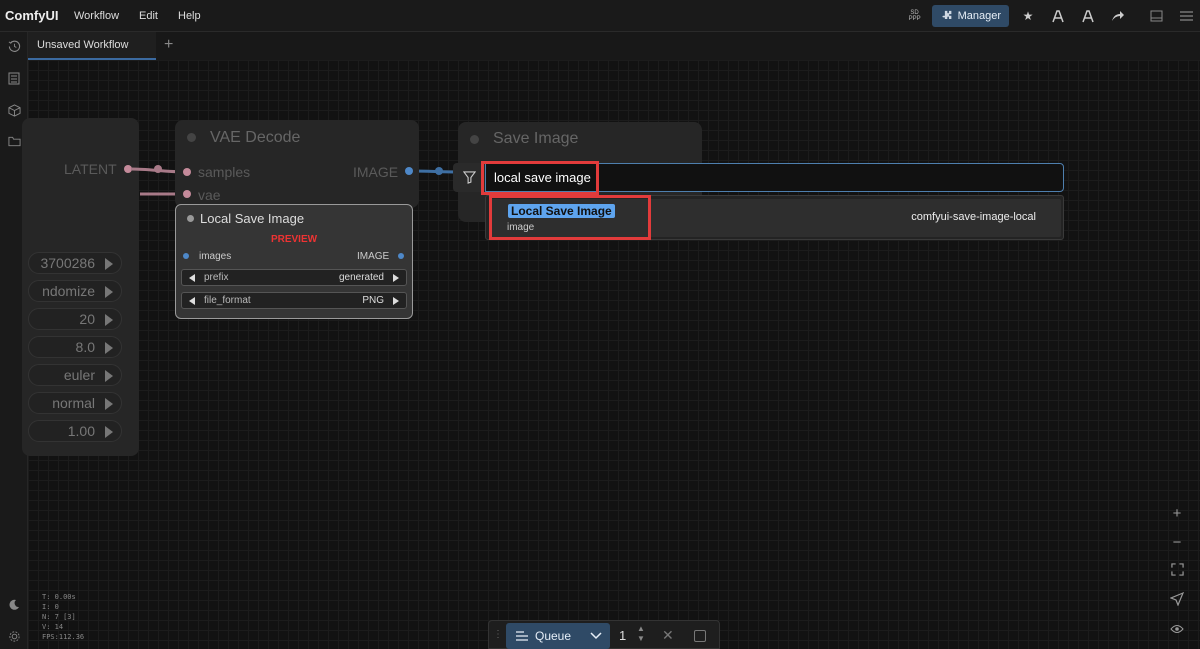  What do you see at coordinates (641, 639) in the screenshot?
I see `chevron-down-small-icon: ▼` at bounding box center [641, 639].